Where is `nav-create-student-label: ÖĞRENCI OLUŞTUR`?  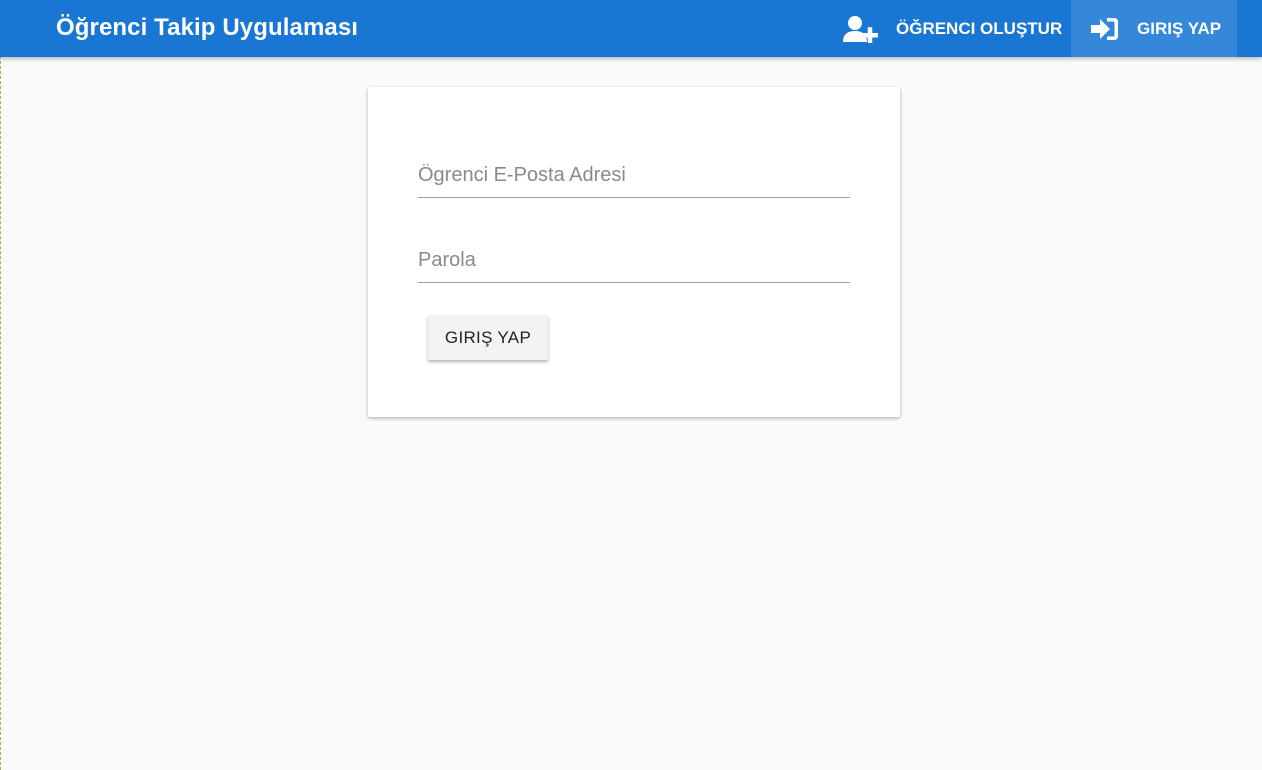 nav-create-student-label: ÖĞRENCI OLUŞTUR is located at coordinates (979, 28).